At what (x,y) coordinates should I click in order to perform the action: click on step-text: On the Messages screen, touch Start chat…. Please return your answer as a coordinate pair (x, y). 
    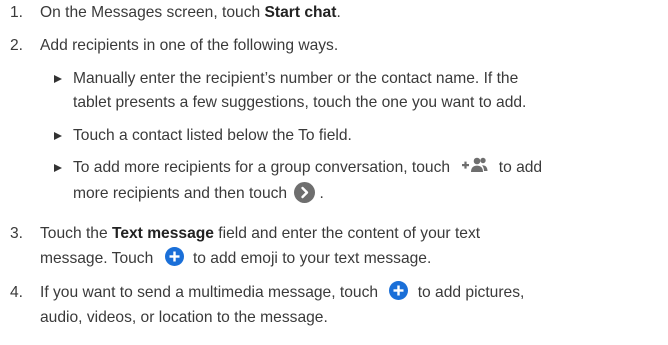
    Looking at the image, I should click on (352, 13).